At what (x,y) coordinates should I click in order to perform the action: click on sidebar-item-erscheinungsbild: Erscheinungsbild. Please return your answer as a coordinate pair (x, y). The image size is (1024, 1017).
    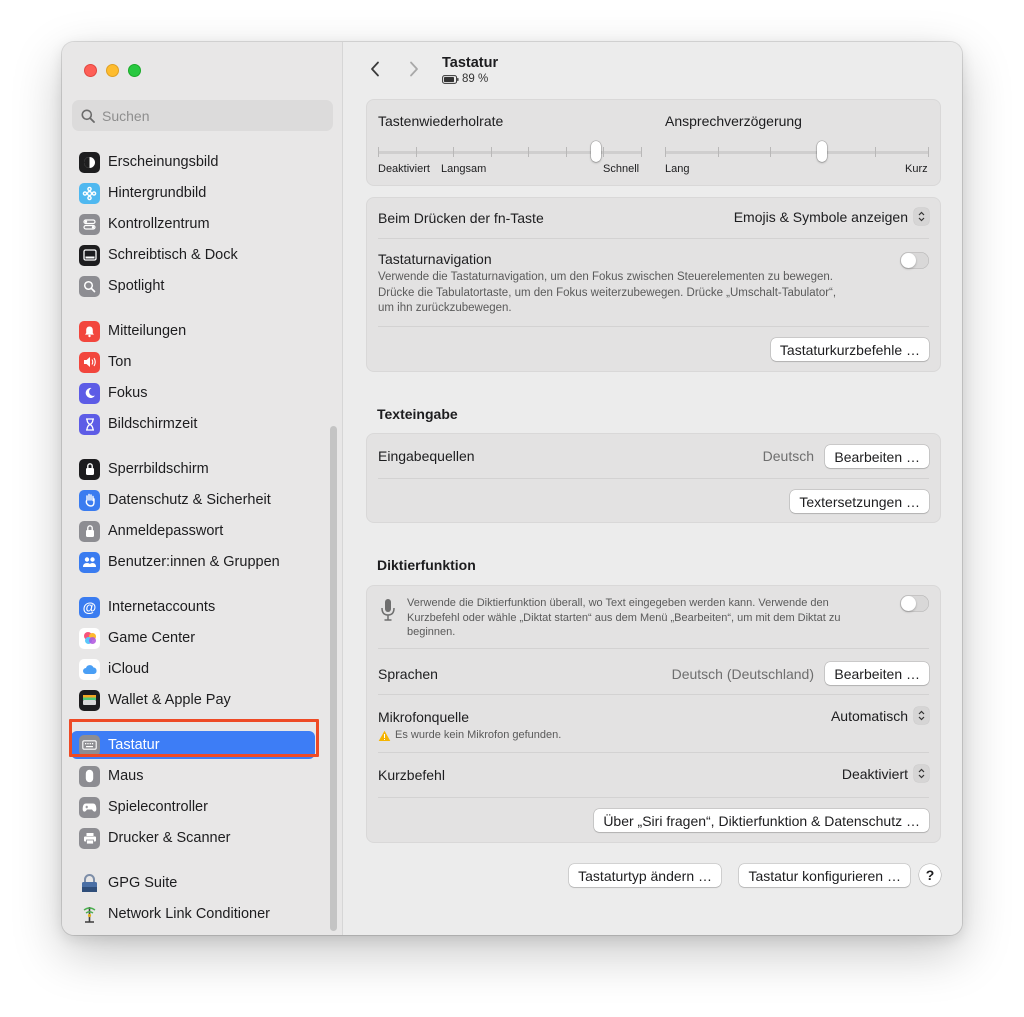
    Looking at the image, I should click on (193, 162).